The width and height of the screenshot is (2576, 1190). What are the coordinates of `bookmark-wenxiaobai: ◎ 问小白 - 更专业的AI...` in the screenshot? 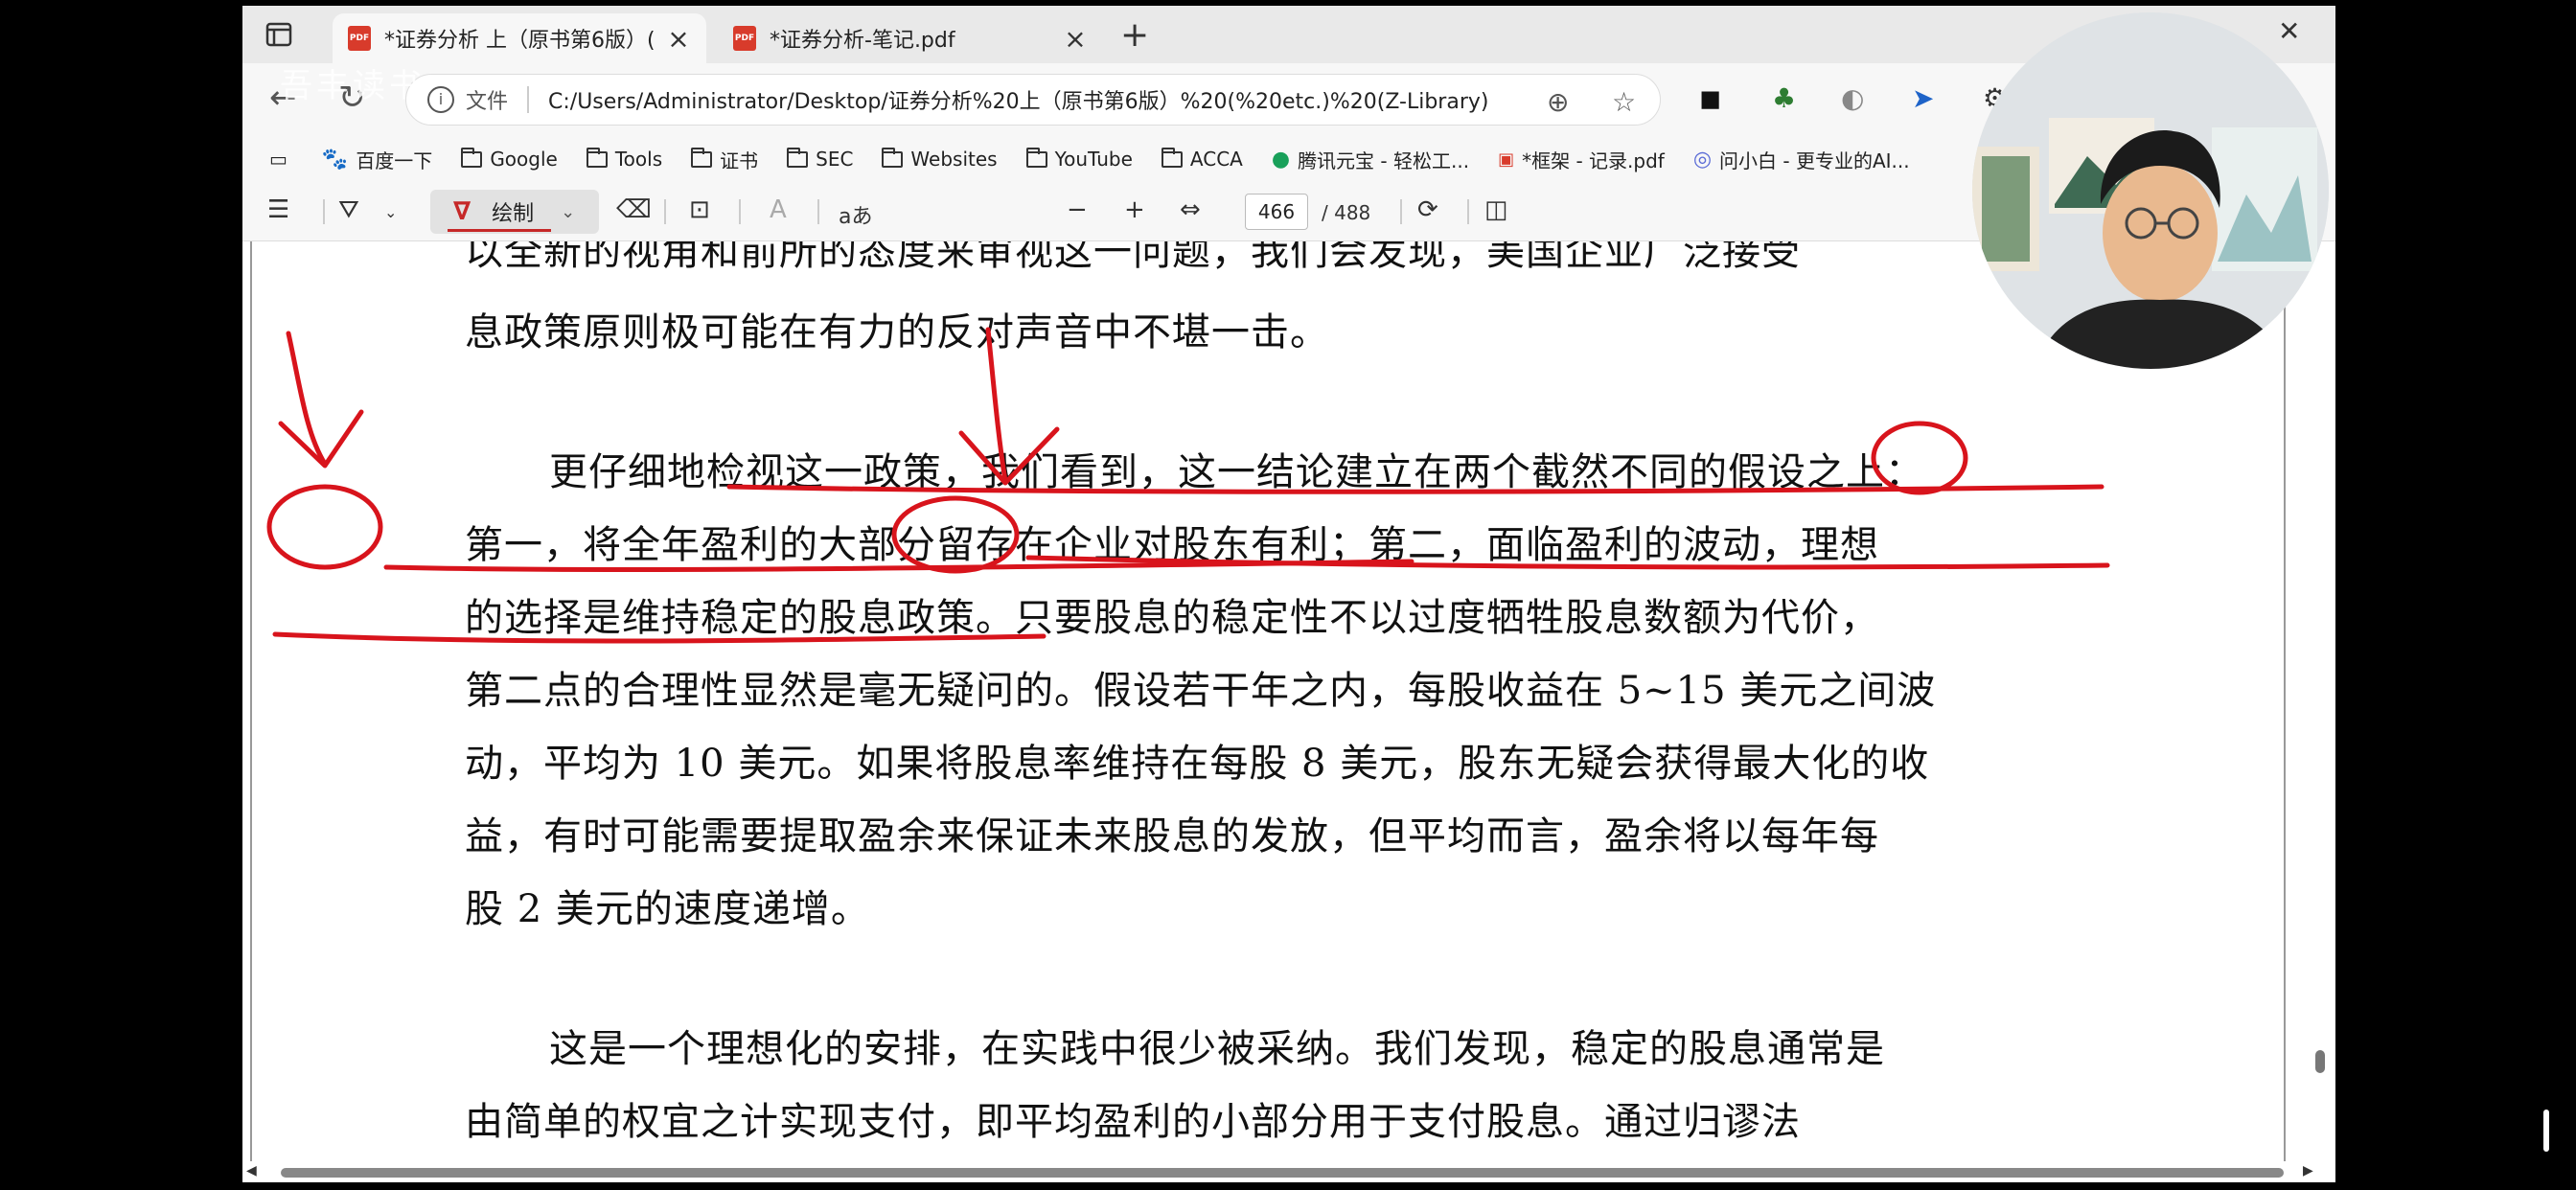 It's located at (1801, 159).